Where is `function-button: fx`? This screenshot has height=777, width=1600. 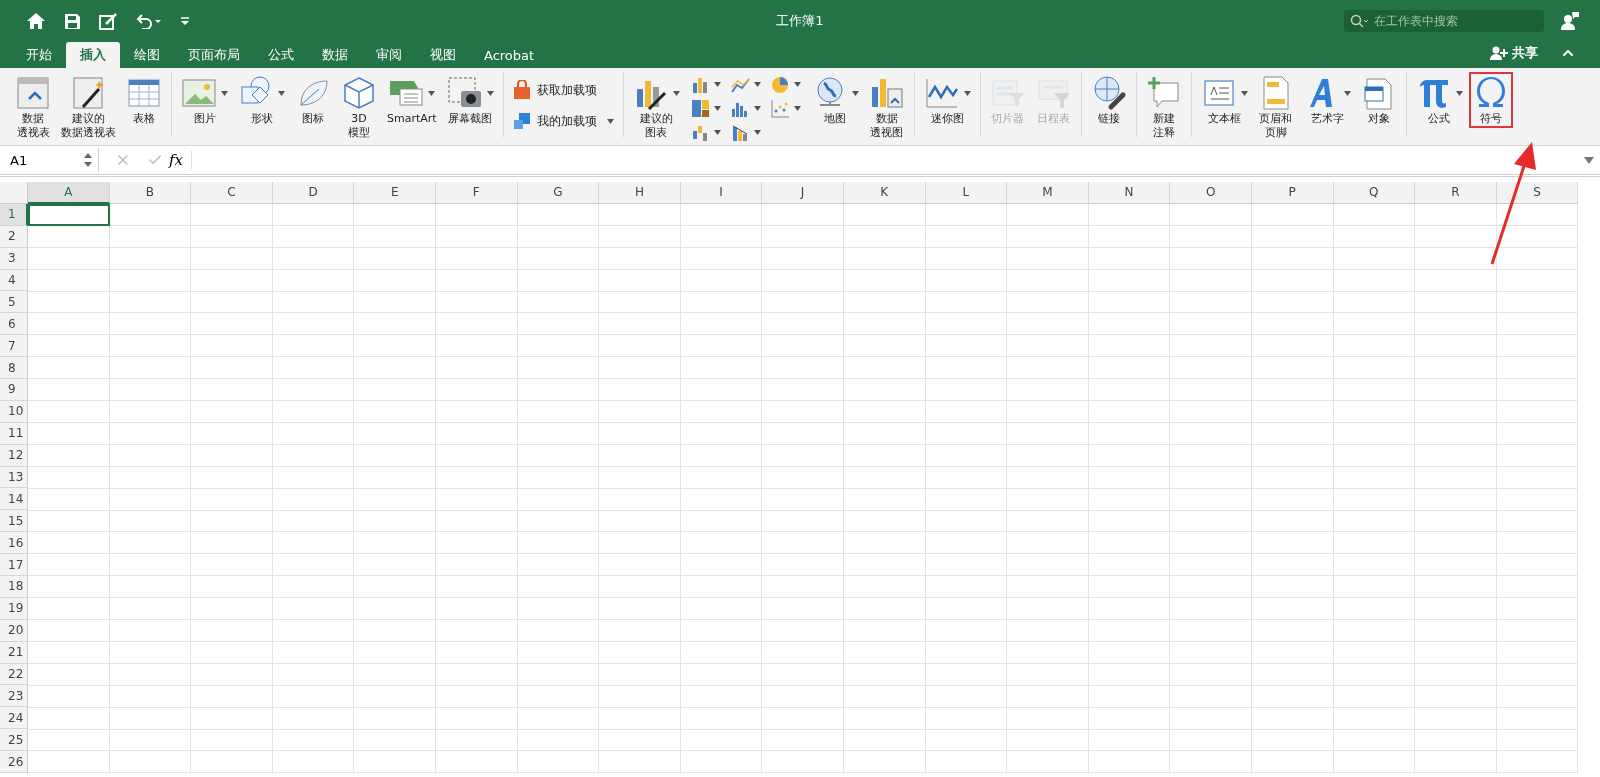
function-button: fx is located at coordinates (180, 160).